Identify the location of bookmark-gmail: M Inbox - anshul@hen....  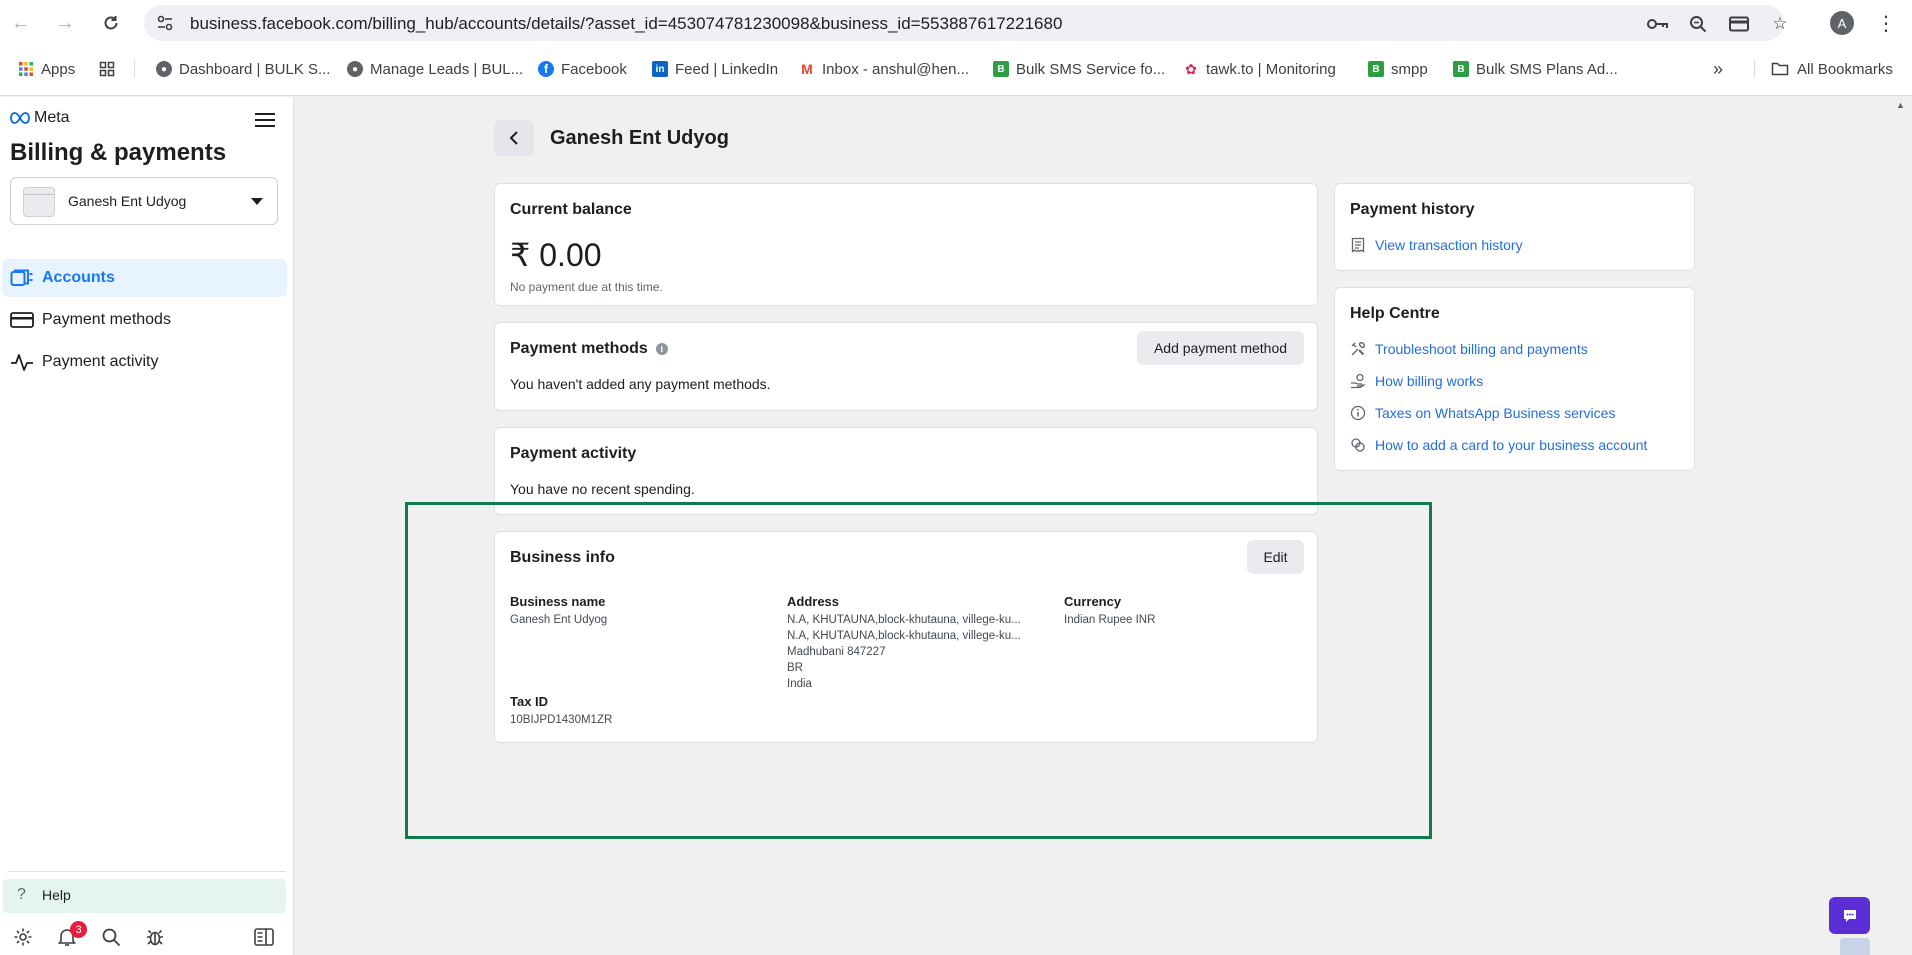
(884, 69).